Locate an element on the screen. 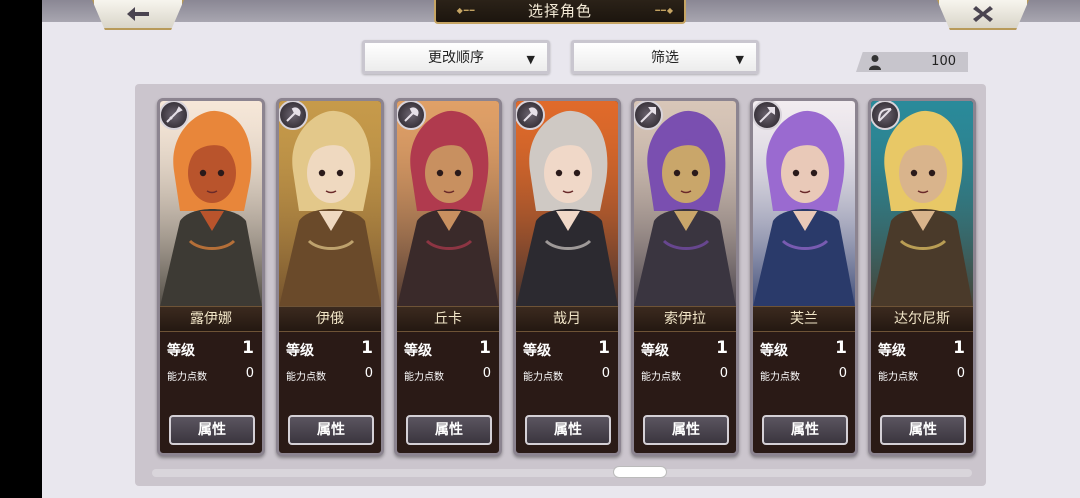 Image resolution: width=1080 pixels, height=498 pixels. back-arrow-icon is located at coordinates (138, 14).